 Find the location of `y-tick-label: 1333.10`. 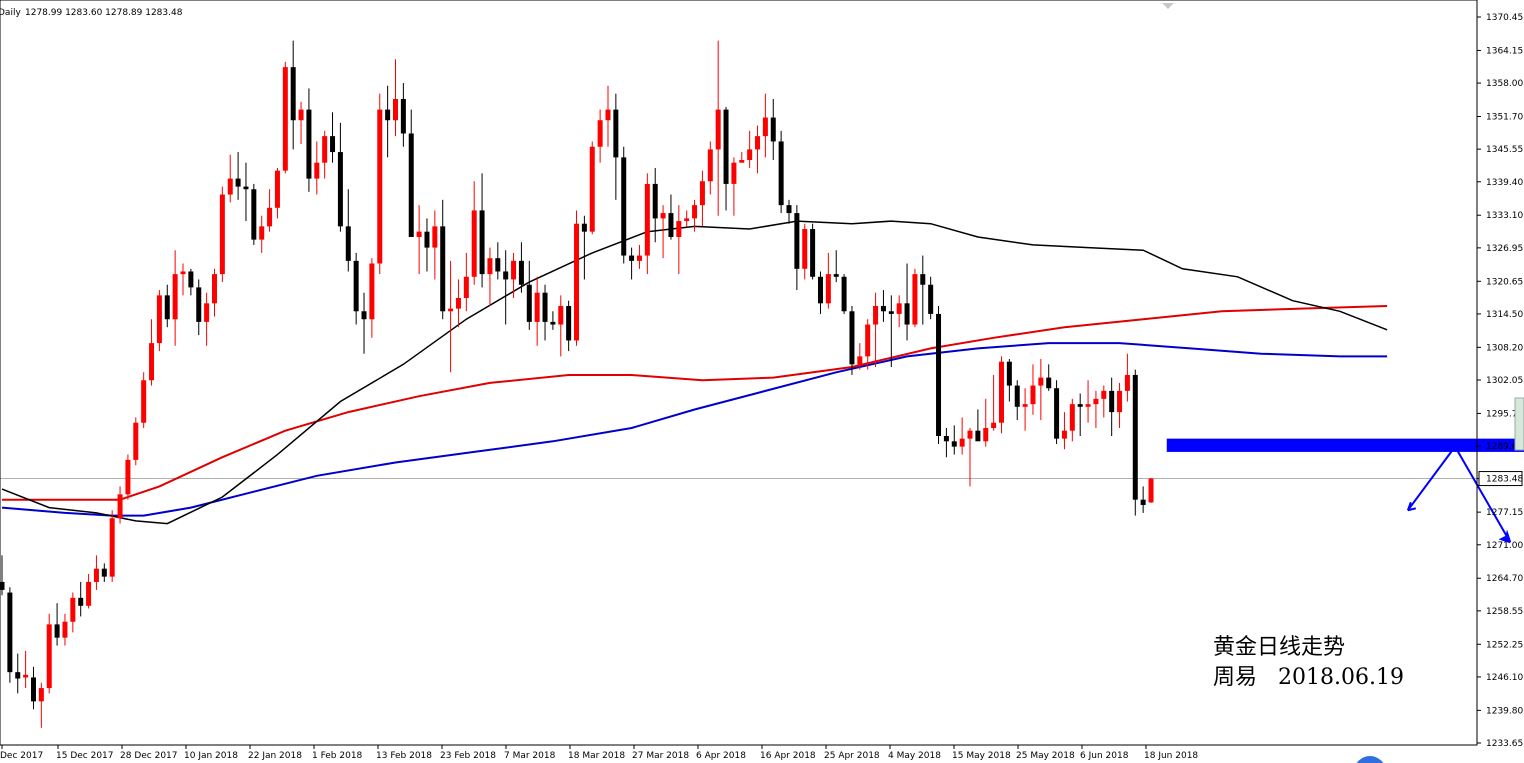

y-tick-label: 1333.10 is located at coordinates (1504, 216).